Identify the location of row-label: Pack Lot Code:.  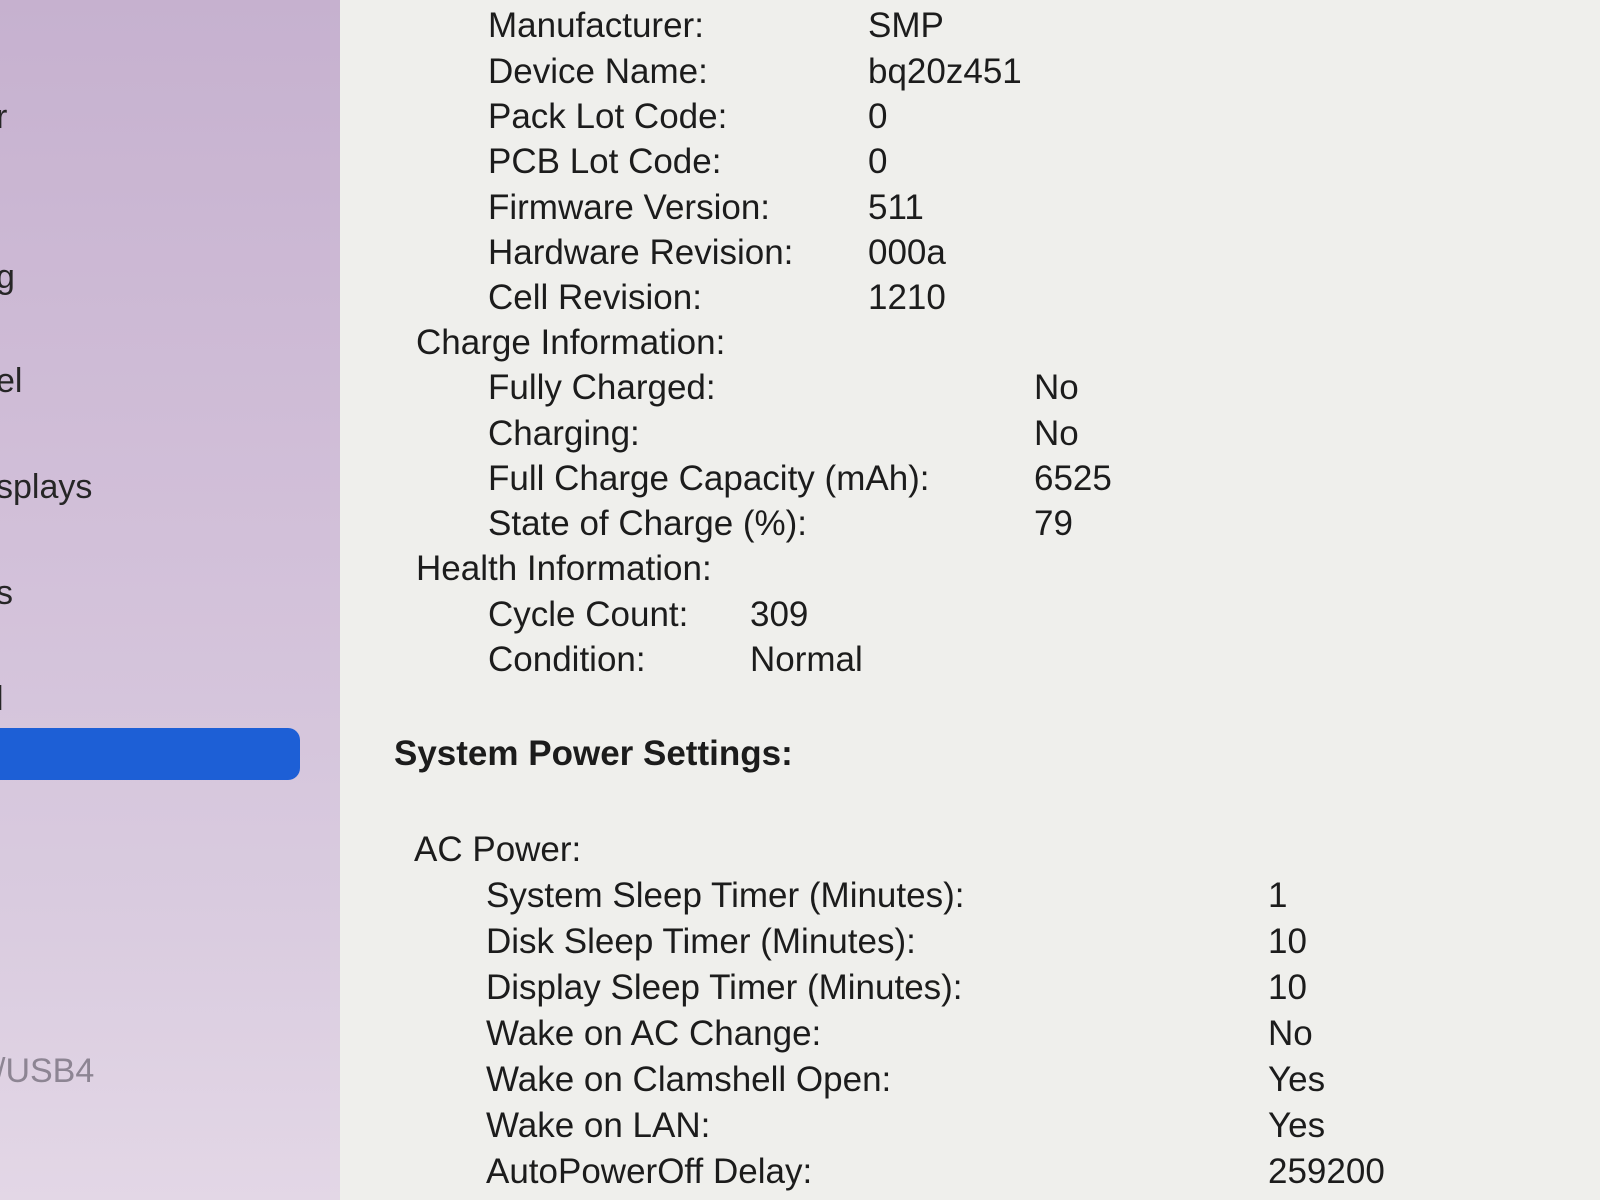
(608, 116).